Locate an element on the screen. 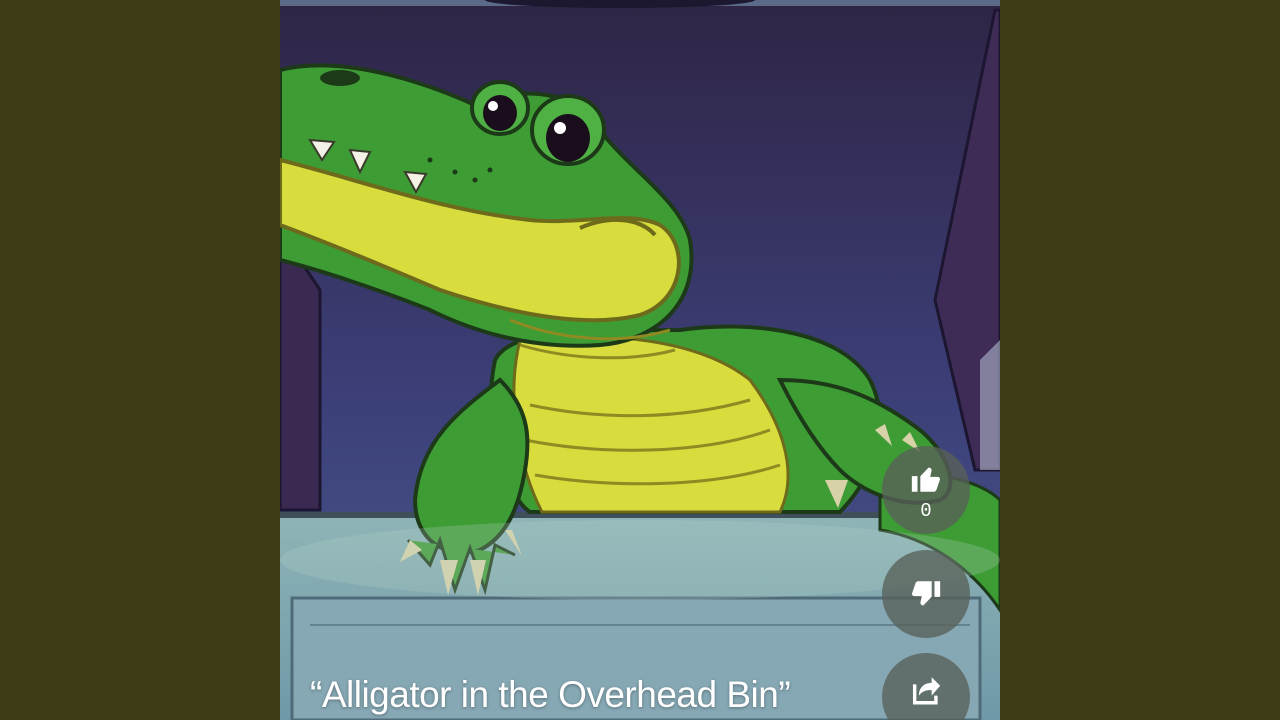  dislike-button is located at coordinates (926, 594).